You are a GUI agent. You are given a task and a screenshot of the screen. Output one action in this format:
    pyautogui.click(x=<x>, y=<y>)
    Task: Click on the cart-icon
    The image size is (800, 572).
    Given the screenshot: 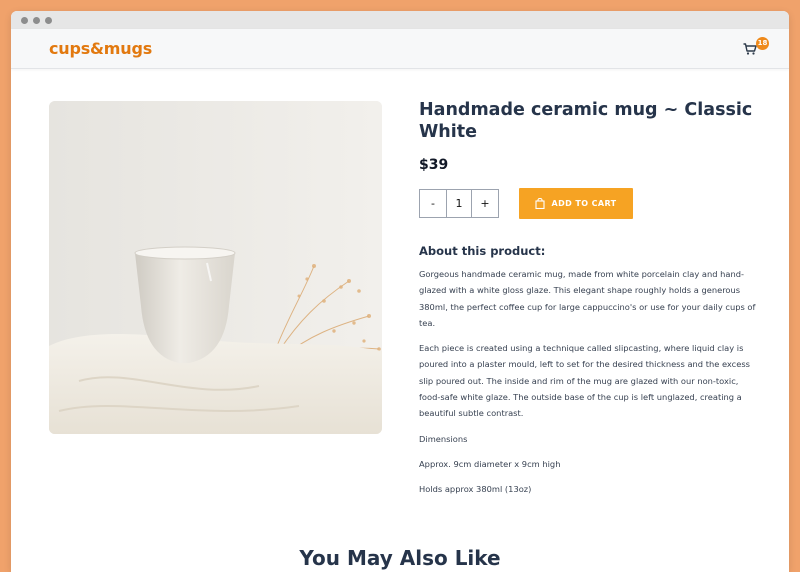 What is the action you would take?
    pyautogui.click(x=750, y=48)
    